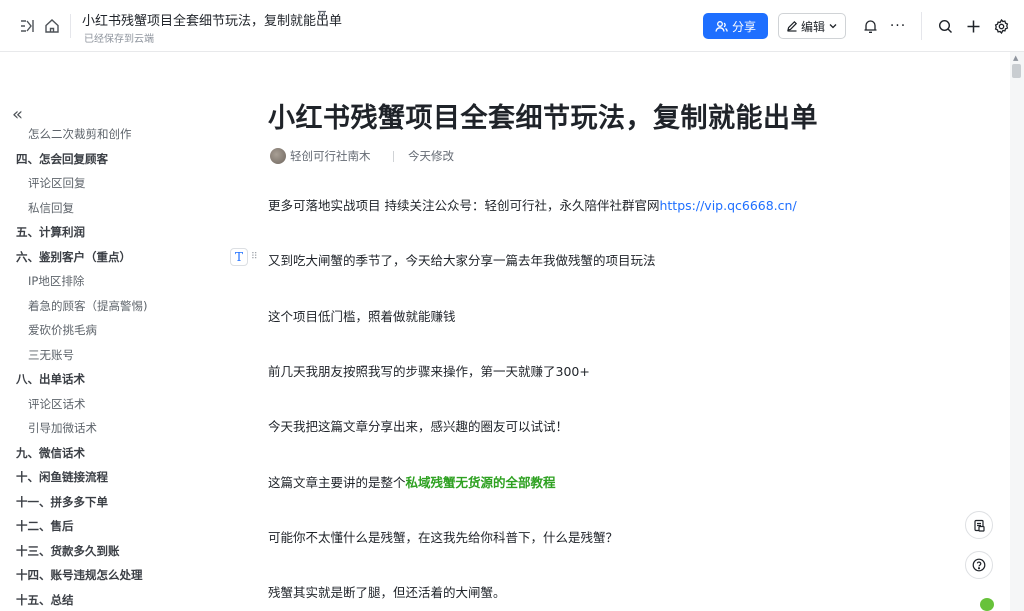 This screenshot has height=611, width=1024. Describe the element at coordinates (1016, 71) in the screenshot. I see `scrollbar-thumb` at that location.